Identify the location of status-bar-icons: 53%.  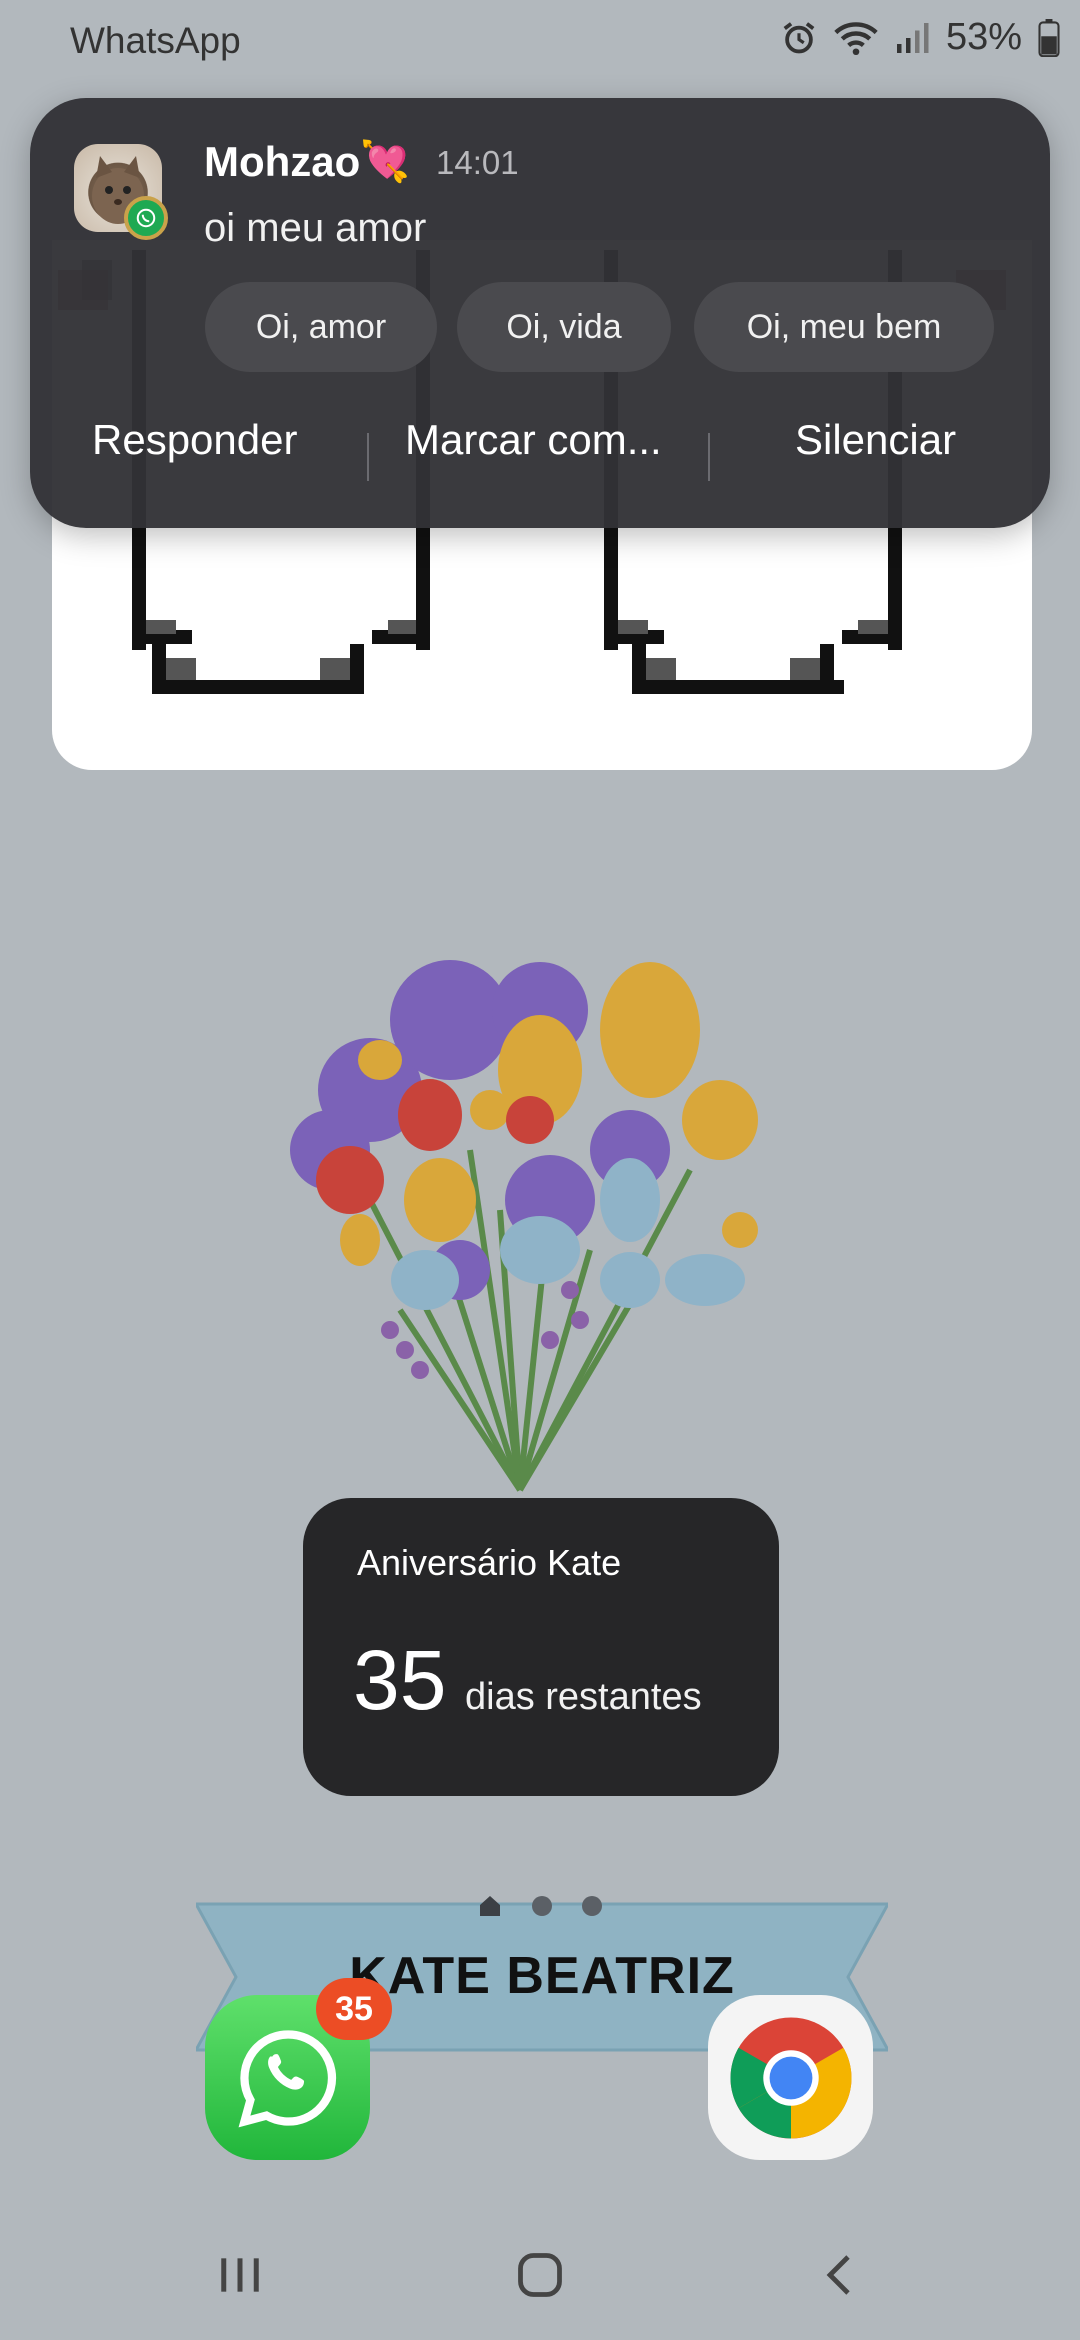
(920, 37).